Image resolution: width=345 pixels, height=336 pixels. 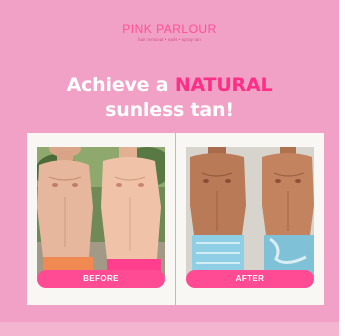 What do you see at coordinates (169, 98) in the screenshot?
I see `headline: Achieve a NATURAL sunless tan!` at bounding box center [169, 98].